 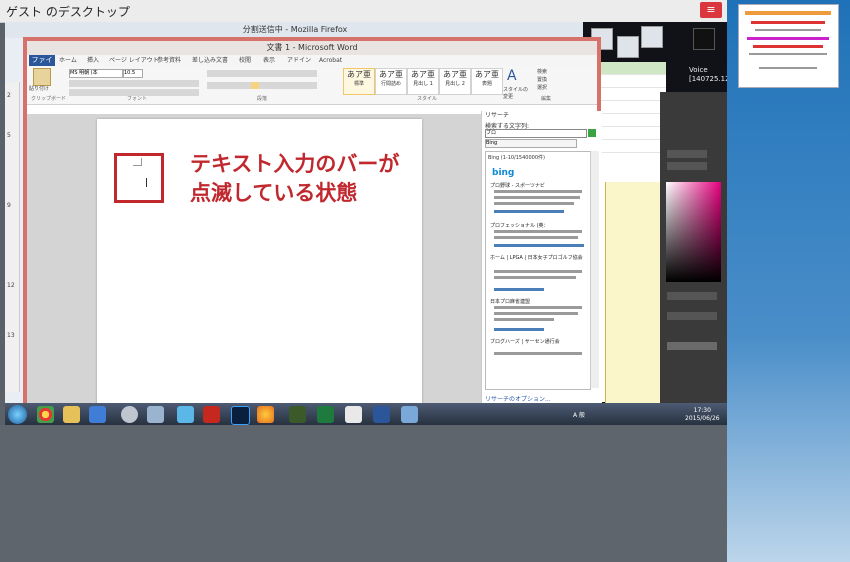 What do you see at coordinates (538, 257) in the screenshot?
I see `result-title: ホーム | LPGA | 日本女子プロゴルフ協会` at bounding box center [538, 257].